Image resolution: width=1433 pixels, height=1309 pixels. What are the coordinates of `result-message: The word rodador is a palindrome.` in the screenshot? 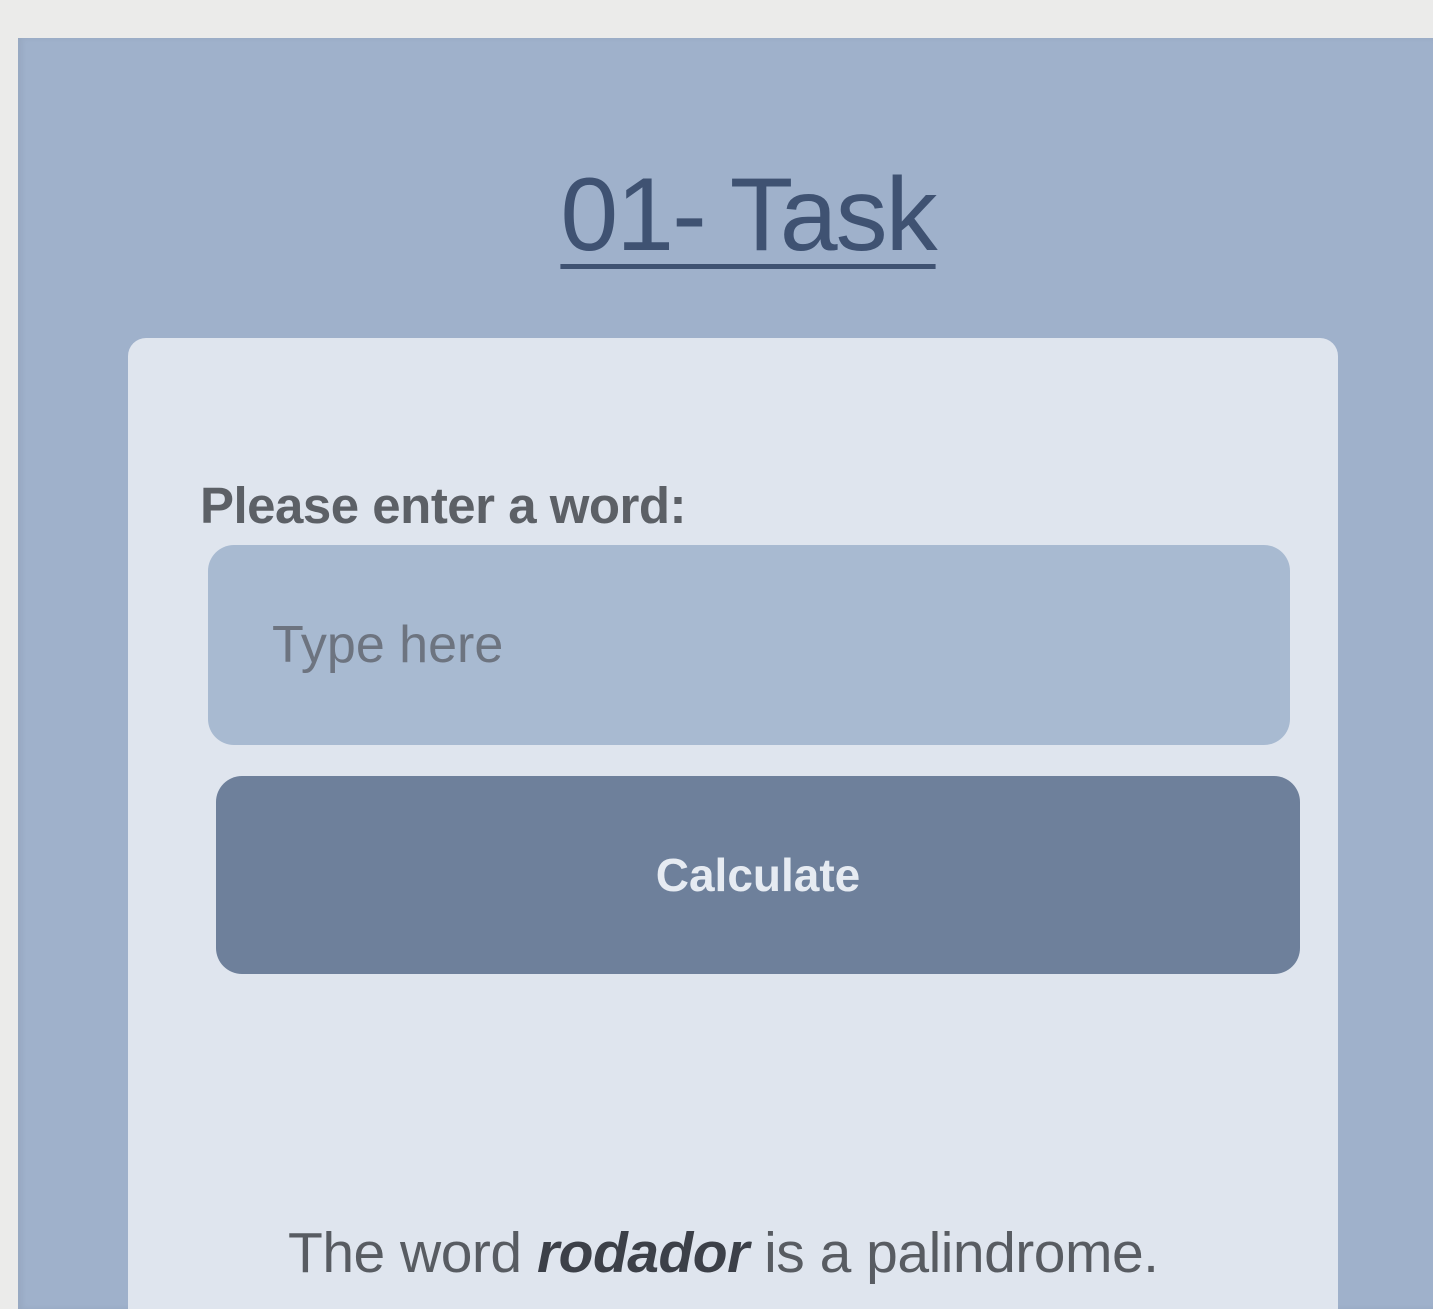 It's located at (723, 1253).